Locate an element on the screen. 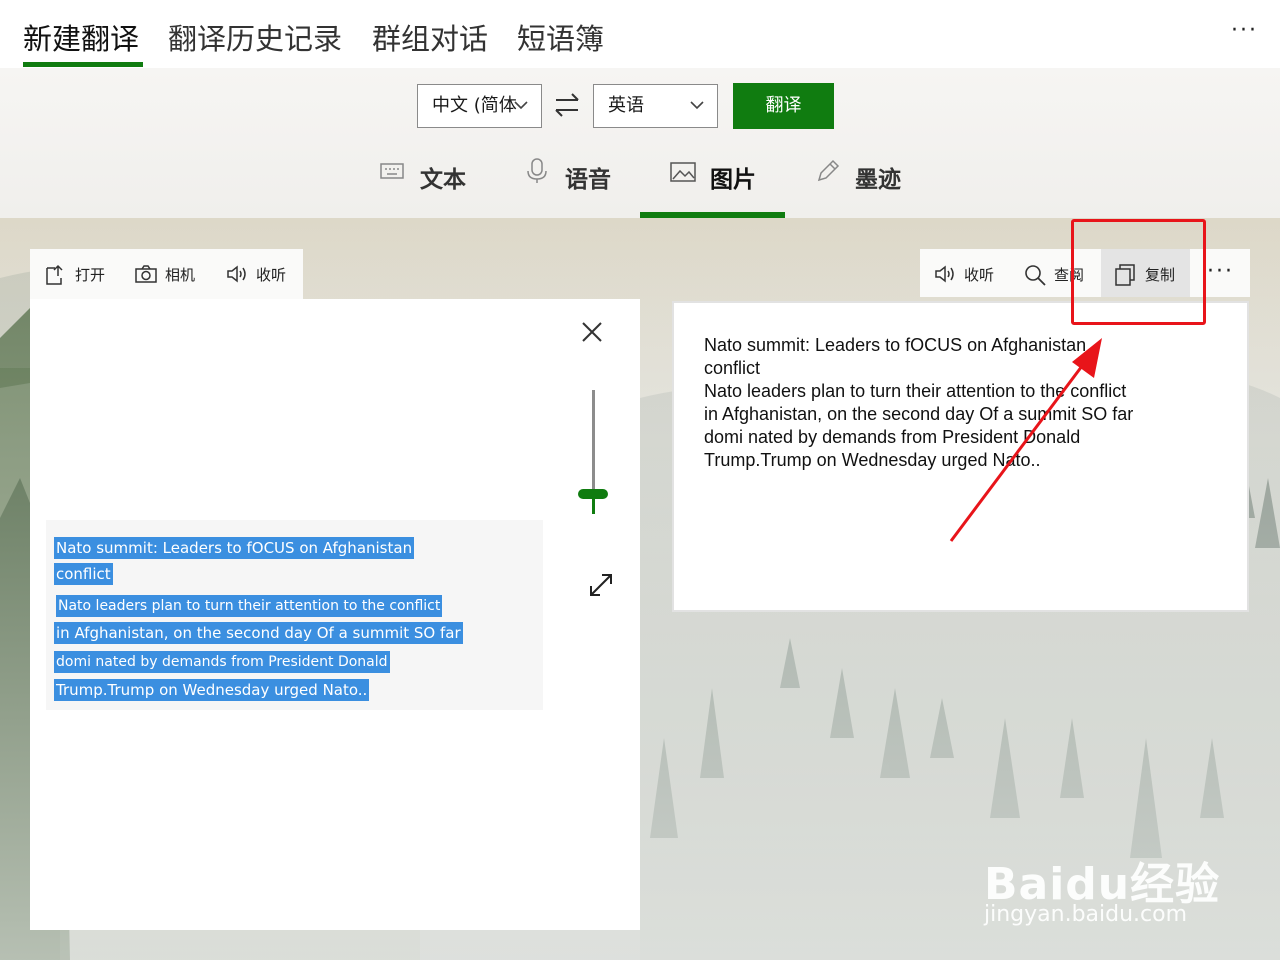  target-language-select: 英语 is located at coordinates (655, 106).